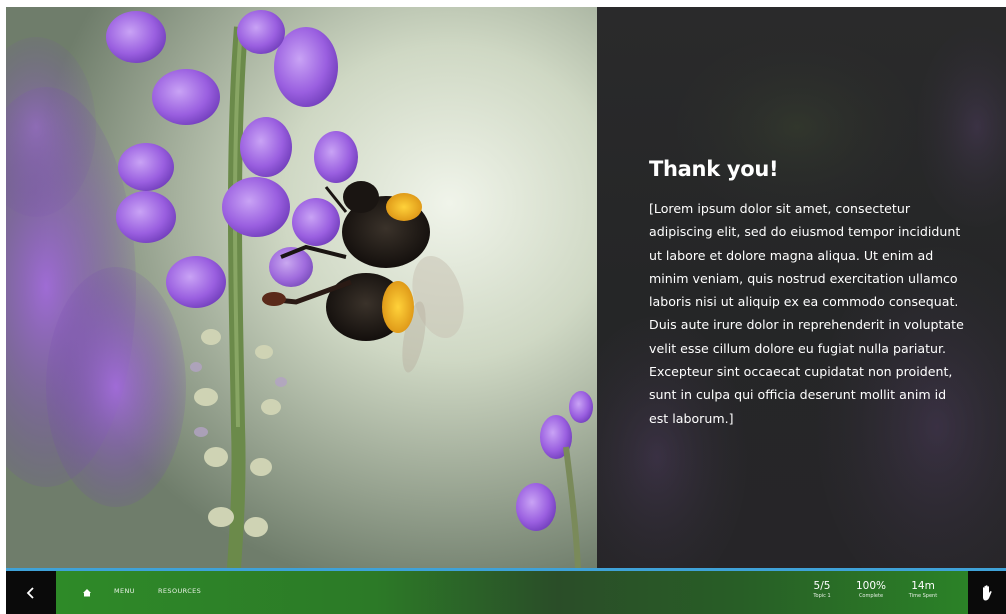  Describe the element at coordinates (923, 586) in the screenshot. I see `time-spent-value: 14m` at that location.